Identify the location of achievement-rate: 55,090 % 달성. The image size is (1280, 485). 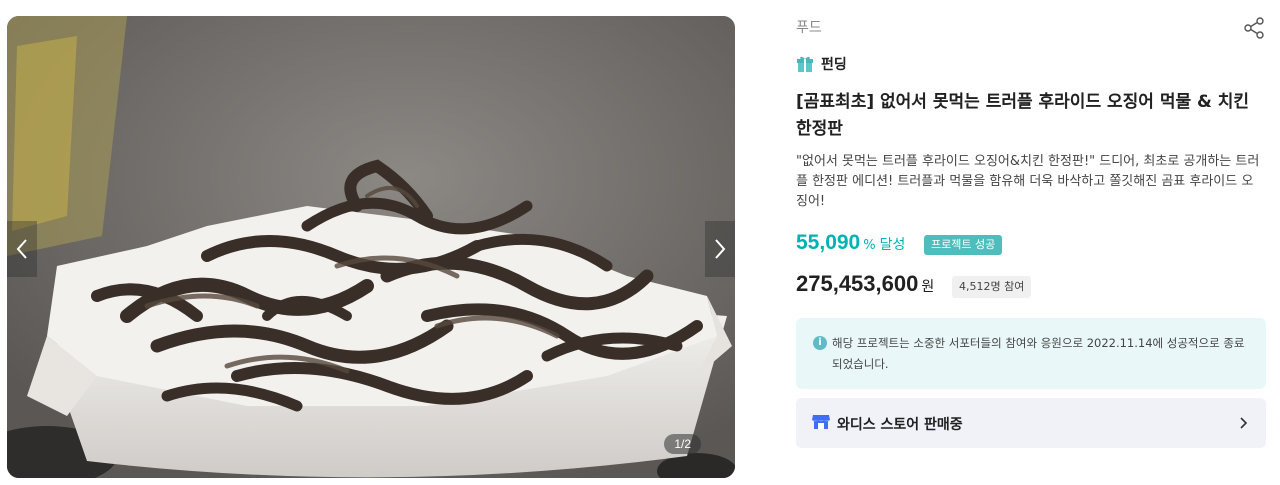
(850, 243).